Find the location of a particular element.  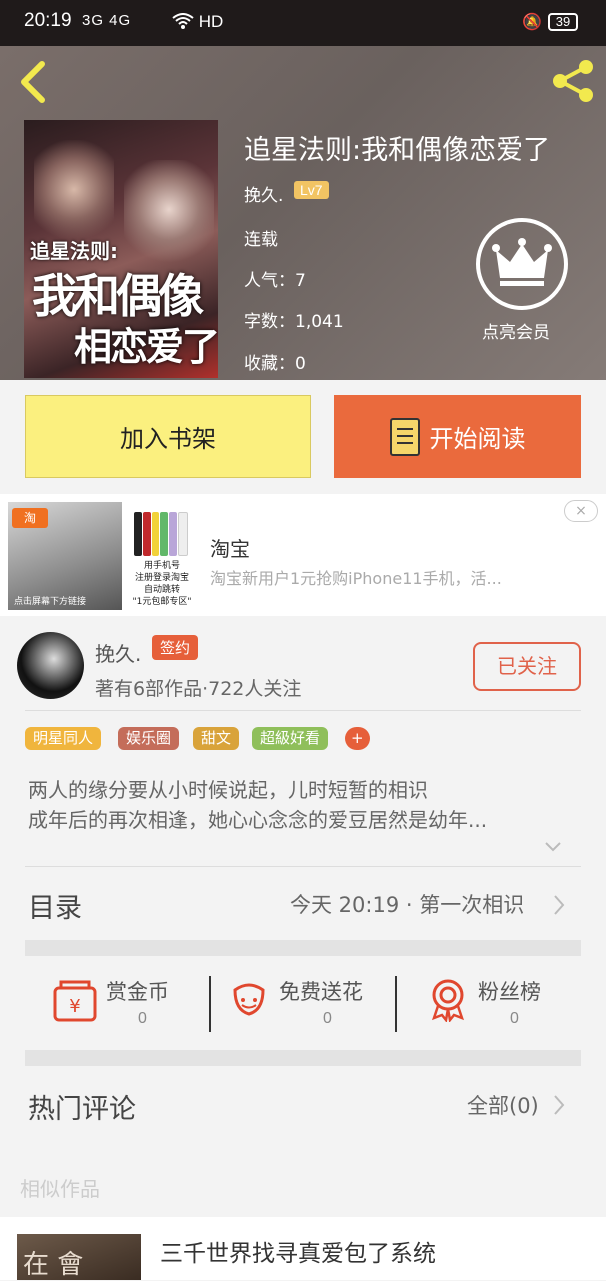

network-indicator: 3G 4G is located at coordinates (107, 20).